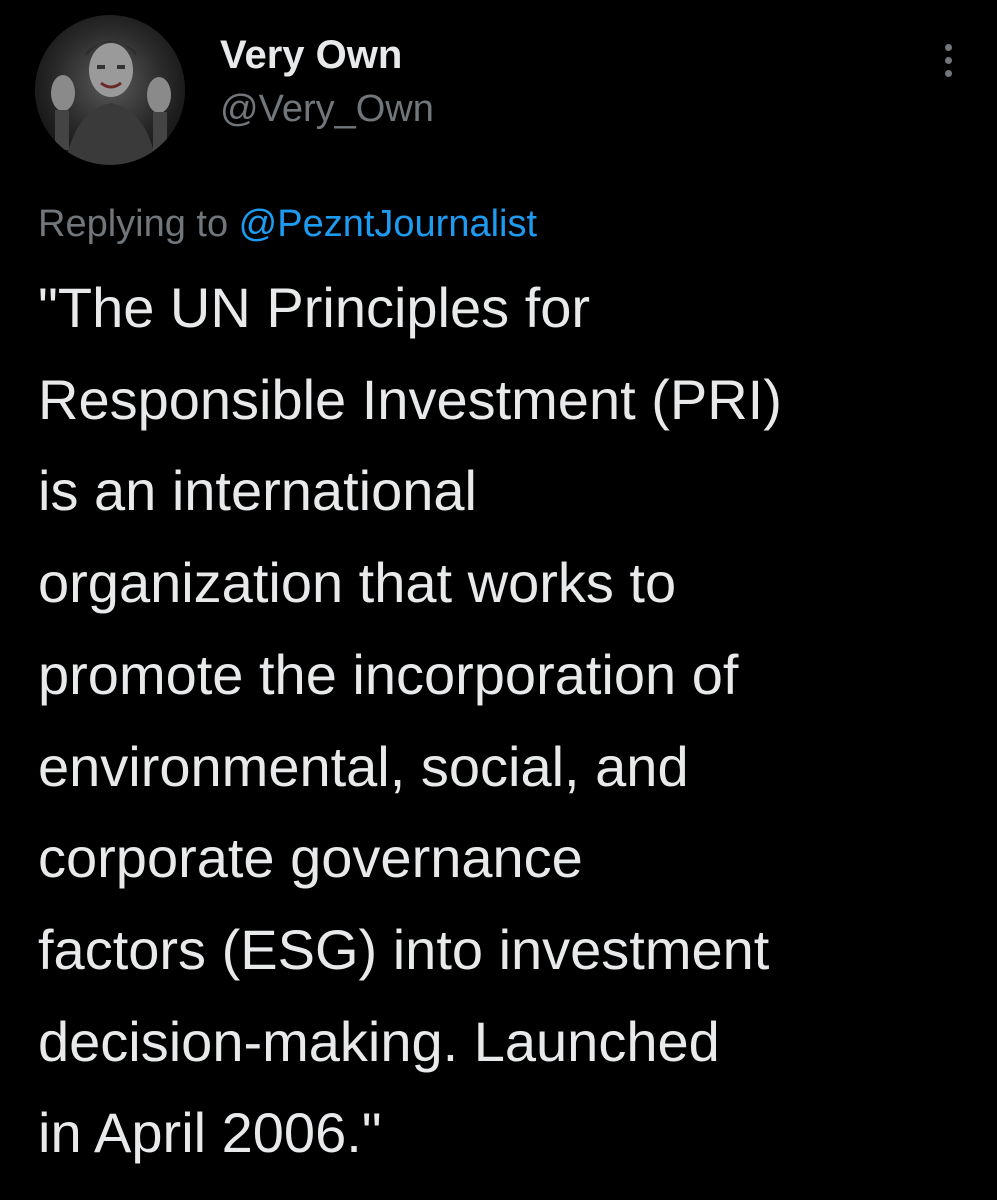 The width and height of the screenshot is (997, 1200). Describe the element at coordinates (388, 224) in the screenshot. I see `reply-mention-link: @PezntJournalist` at that location.